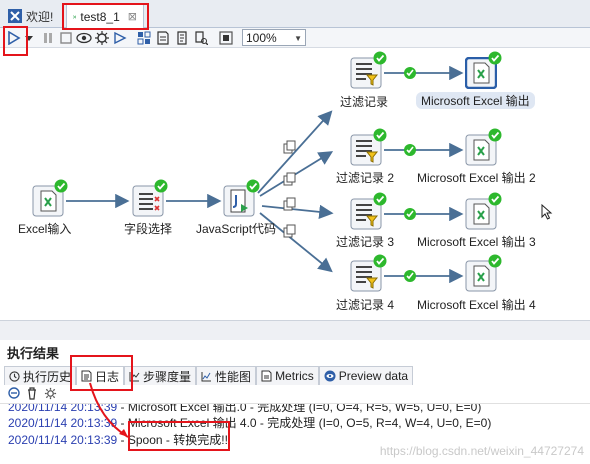  Describe the element at coordinates (109, 410) in the screenshot. I see `annotation-arrow` at that location.